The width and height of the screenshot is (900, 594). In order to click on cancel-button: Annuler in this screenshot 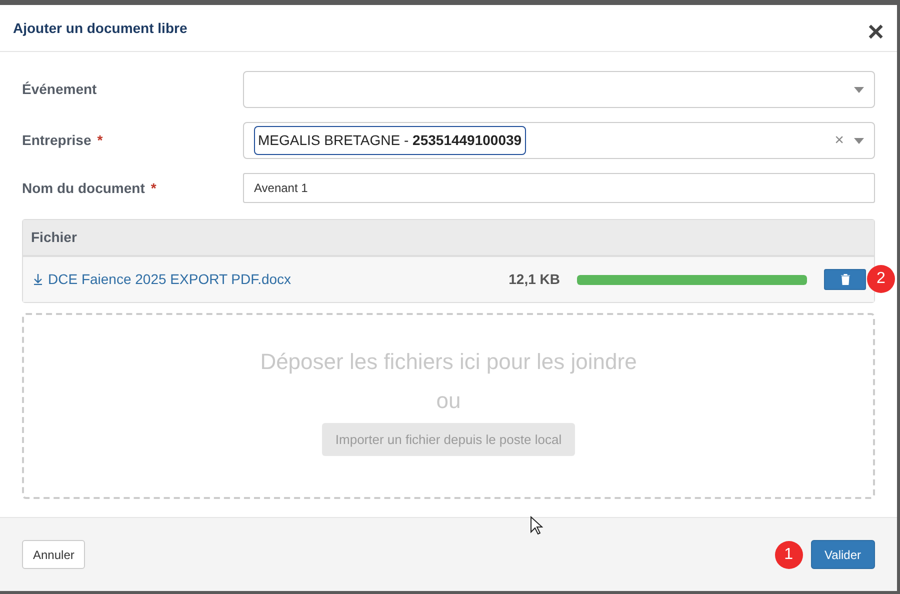, I will do `click(54, 554)`.